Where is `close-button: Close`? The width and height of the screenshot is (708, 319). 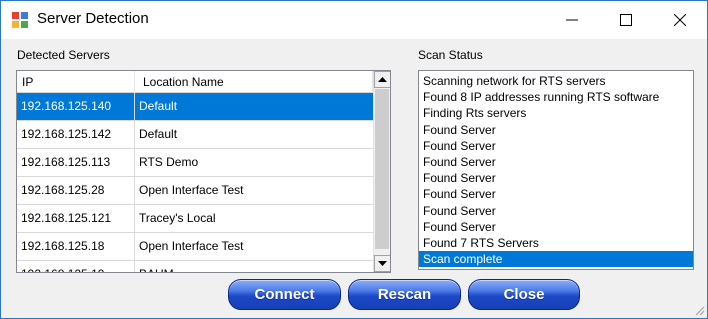
close-button: Close is located at coordinates (524, 294).